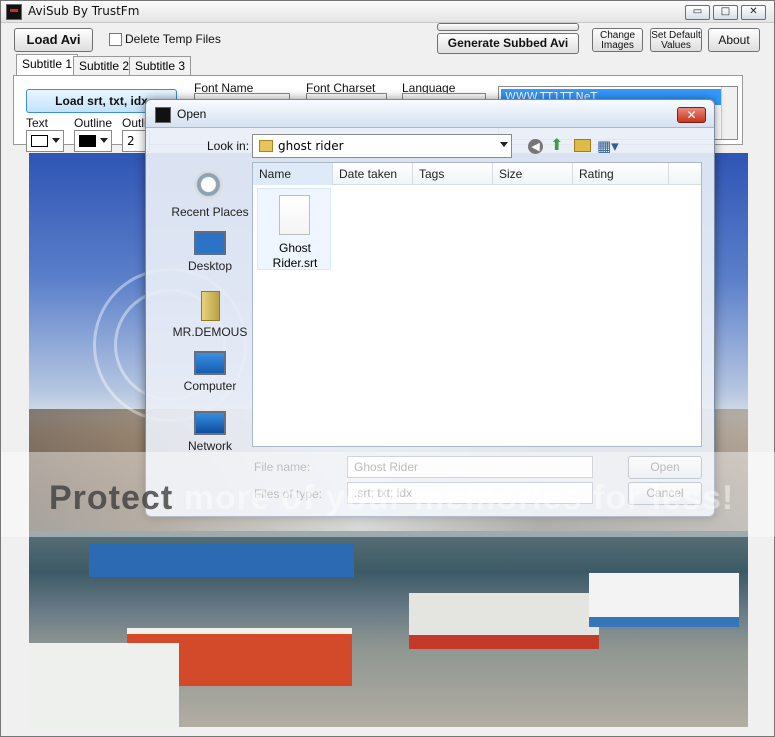 The height and width of the screenshot is (737, 775). I want to click on column-tags: Tags, so click(453, 174).